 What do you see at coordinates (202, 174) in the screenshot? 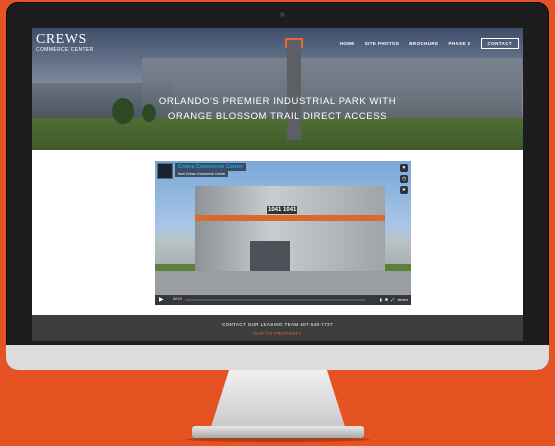
I see `video-subtitle: from Crews Commerce Center` at bounding box center [202, 174].